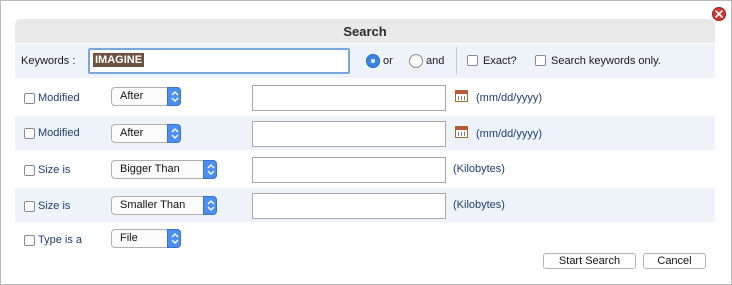  I want to click on dialog-title: Search, so click(365, 31).